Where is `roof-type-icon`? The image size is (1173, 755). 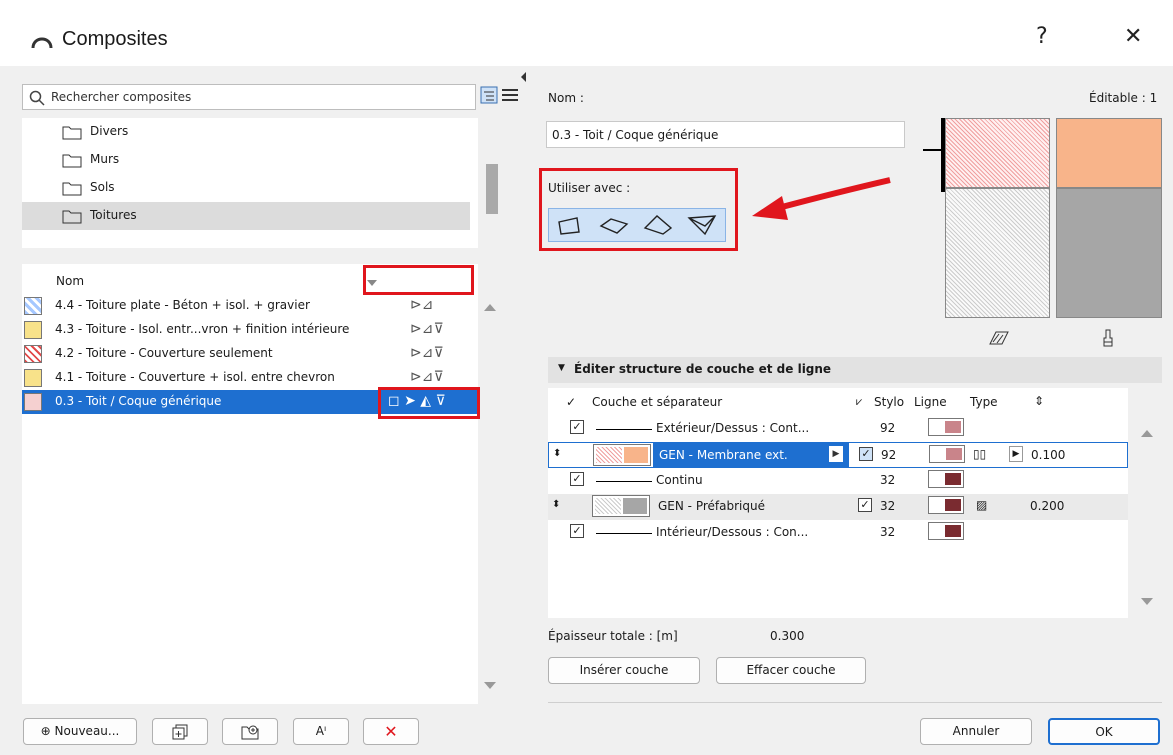 roof-type-icon is located at coordinates (658, 225).